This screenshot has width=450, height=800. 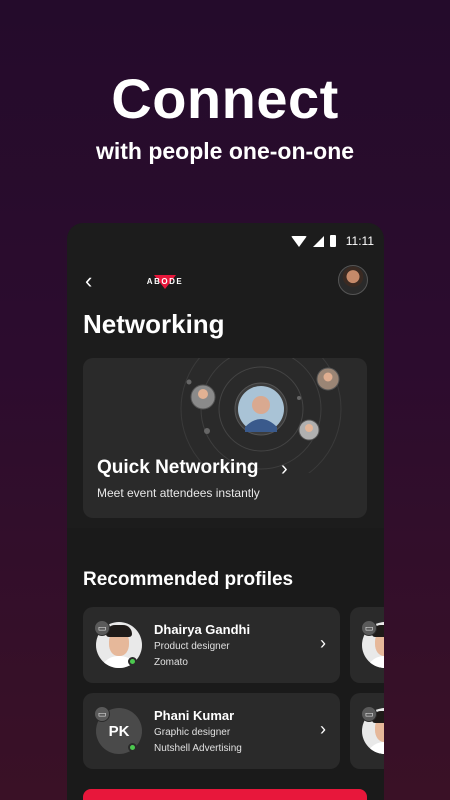 I want to click on back-arrow-icon: ‹, so click(x=94, y=281).